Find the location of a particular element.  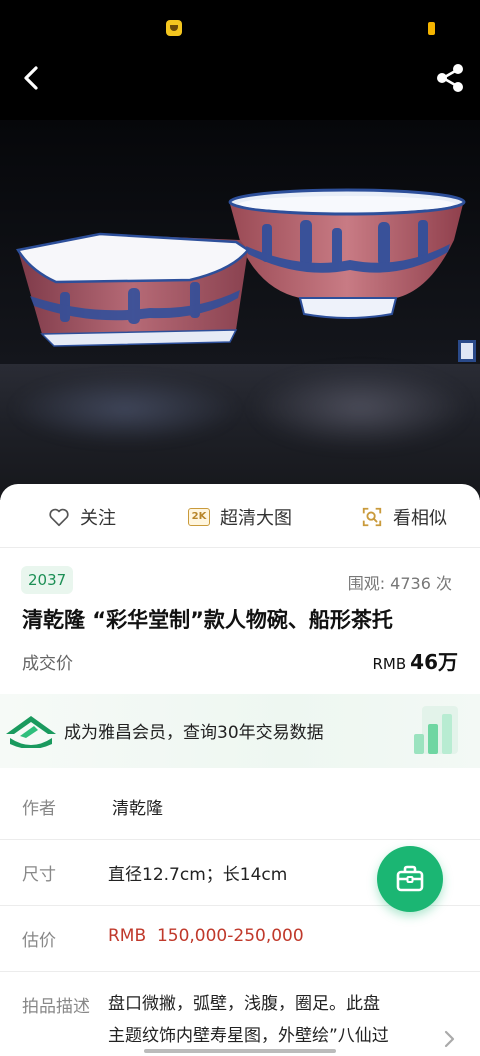

share-button is located at coordinates (450, 78).